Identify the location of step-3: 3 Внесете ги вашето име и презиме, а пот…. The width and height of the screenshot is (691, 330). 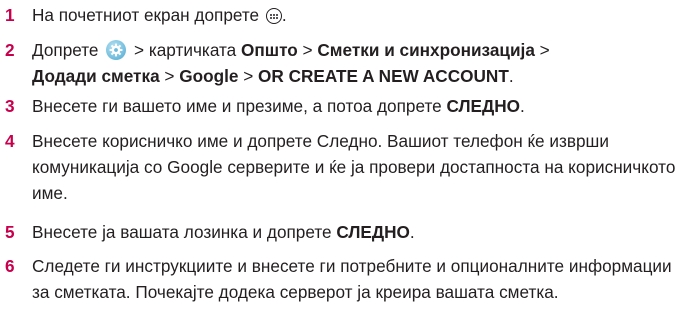
(346, 106).